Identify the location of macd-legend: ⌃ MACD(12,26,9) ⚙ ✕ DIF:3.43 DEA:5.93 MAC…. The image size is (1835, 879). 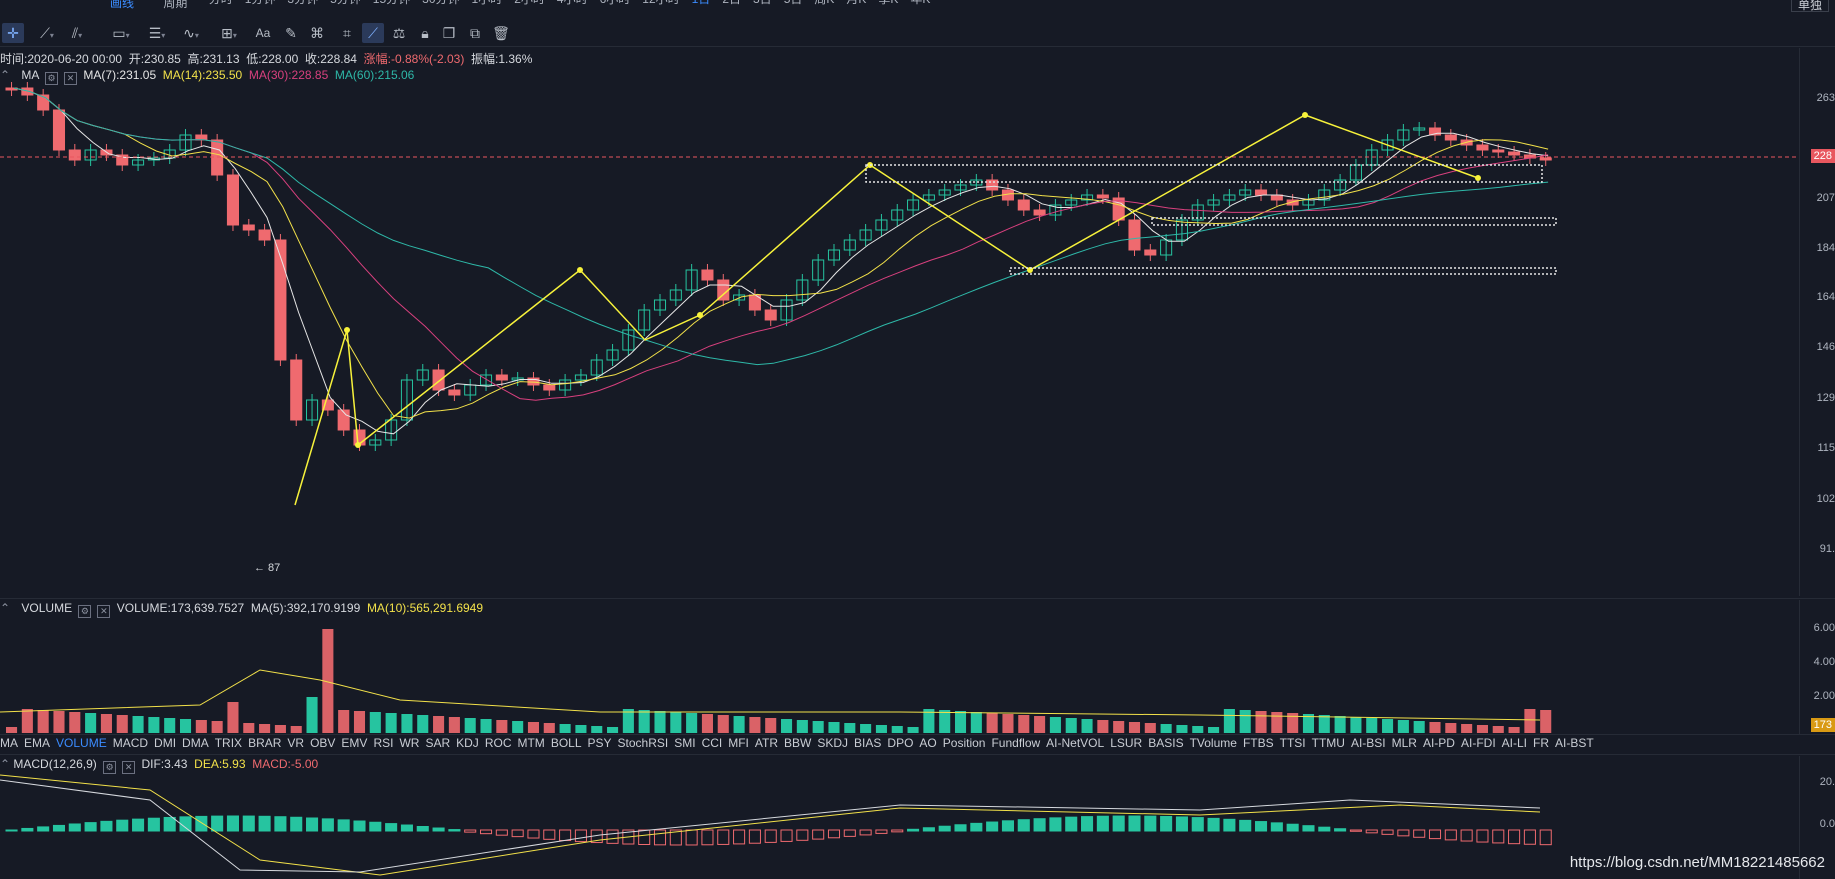
(159, 765).